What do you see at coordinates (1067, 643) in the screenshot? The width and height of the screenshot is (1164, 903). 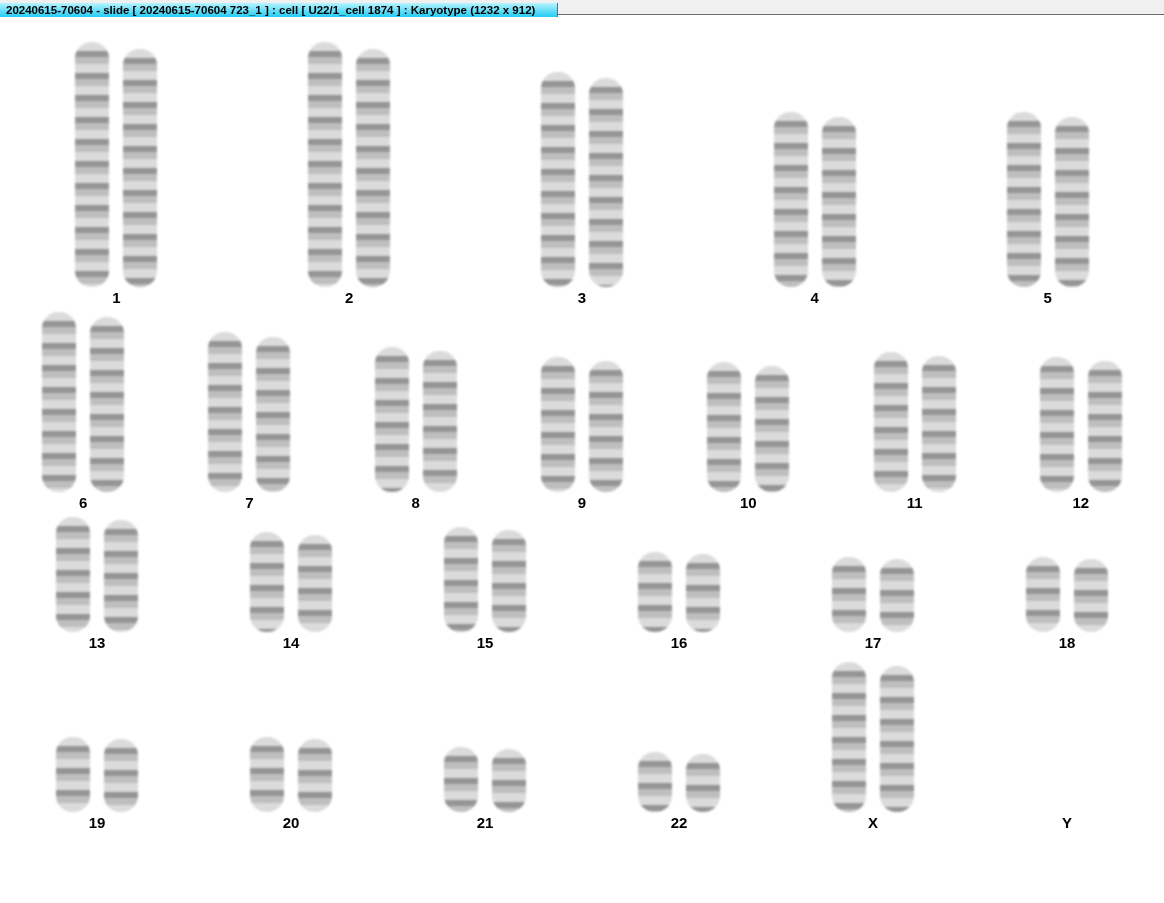 I see `chromosome-number: 18` at bounding box center [1067, 643].